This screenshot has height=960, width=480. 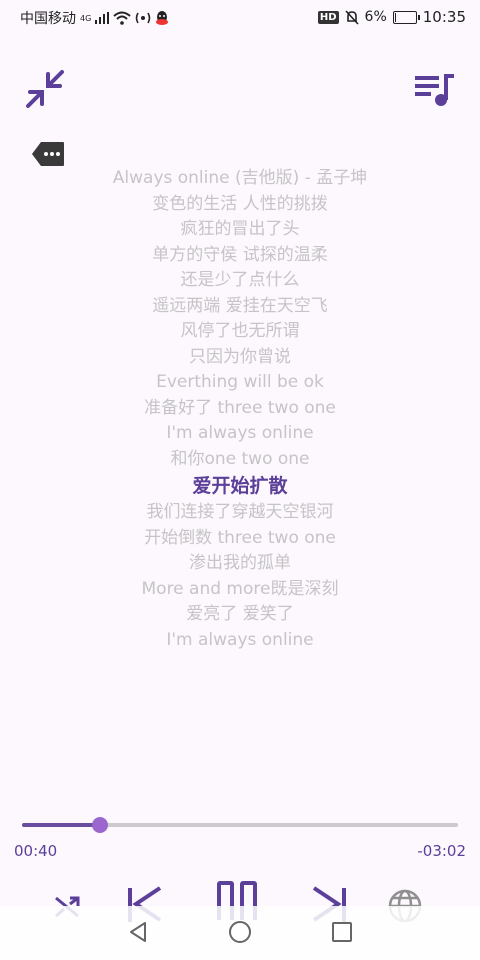 I want to click on playlist-button, so click(x=436, y=90).